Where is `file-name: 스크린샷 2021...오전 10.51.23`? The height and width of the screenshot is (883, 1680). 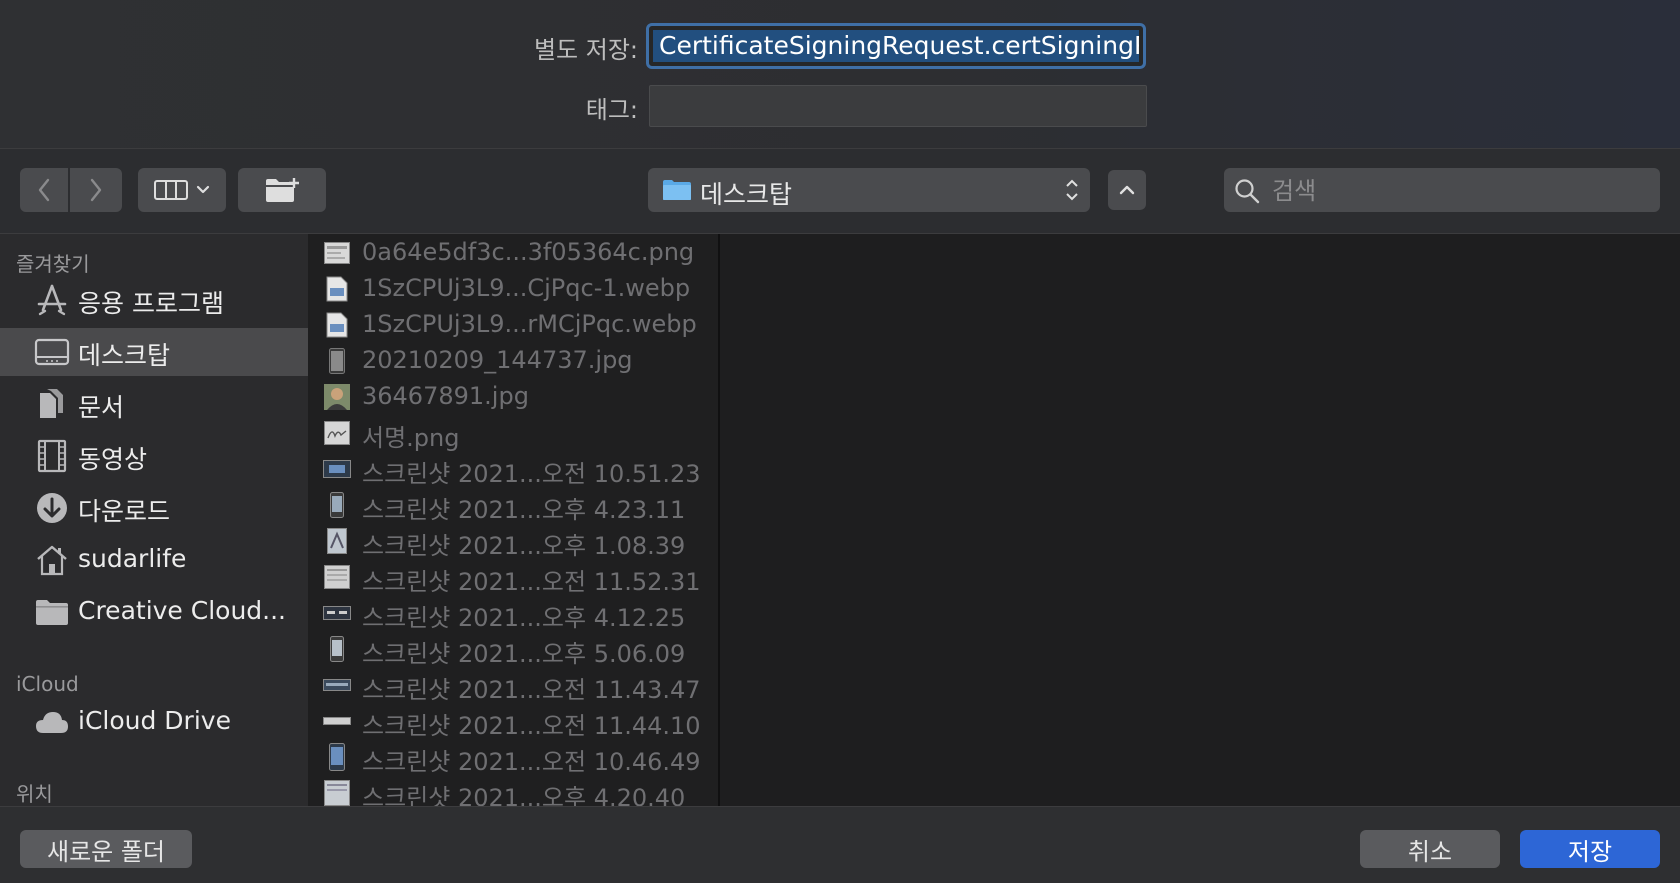 file-name: 스크린샷 2021...오전 10.51.23 is located at coordinates (531, 474).